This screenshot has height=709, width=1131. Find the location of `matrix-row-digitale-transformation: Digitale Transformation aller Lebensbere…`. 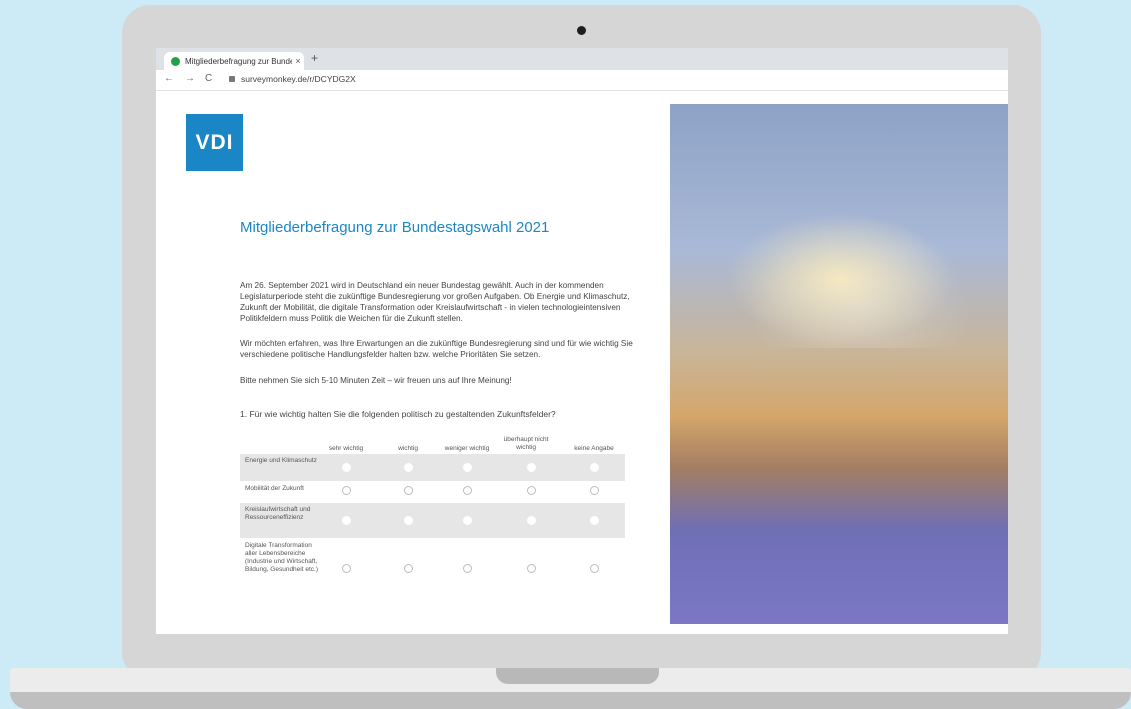

matrix-row-digitale-transformation: Digitale Transformation aller Lebensbere… is located at coordinates (432, 568).